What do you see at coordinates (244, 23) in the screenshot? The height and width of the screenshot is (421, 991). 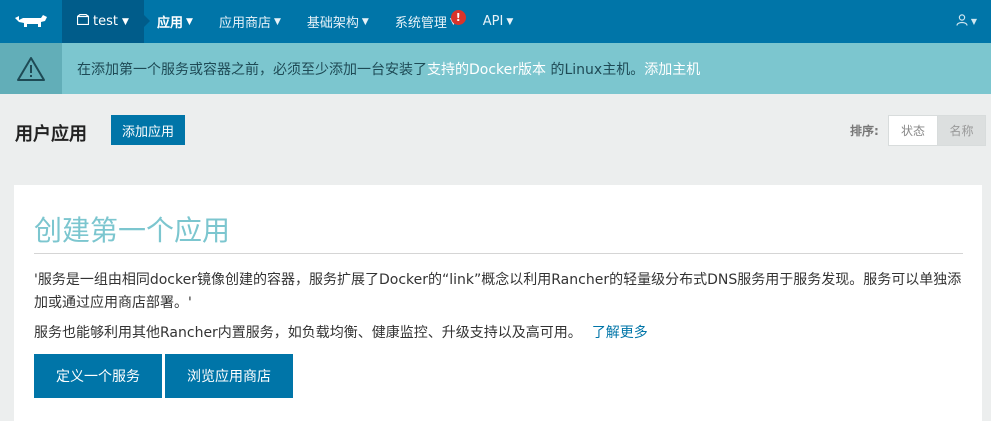 I see `nav-item-label: 应用商店` at bounding box center [244, 23].